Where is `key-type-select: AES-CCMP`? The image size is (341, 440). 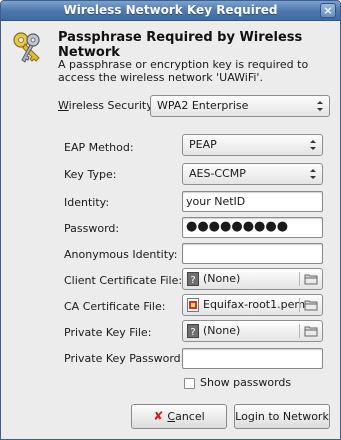
key-type-select: AES-CCMP is located at coordinates (252, 174).